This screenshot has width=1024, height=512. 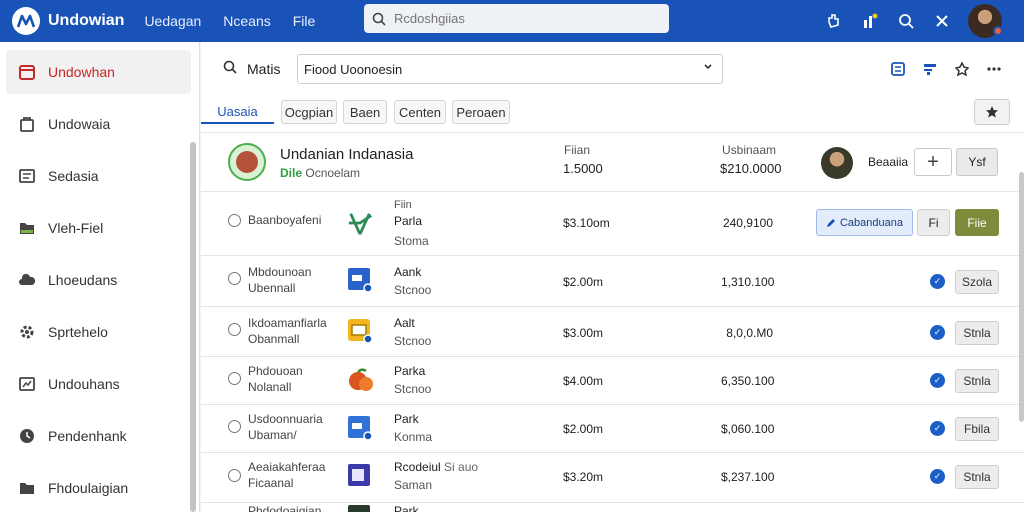 What do you see at coordinates (985, 21) in the screenshot?
I see `user-avatar` at bounding box center [985, 21].